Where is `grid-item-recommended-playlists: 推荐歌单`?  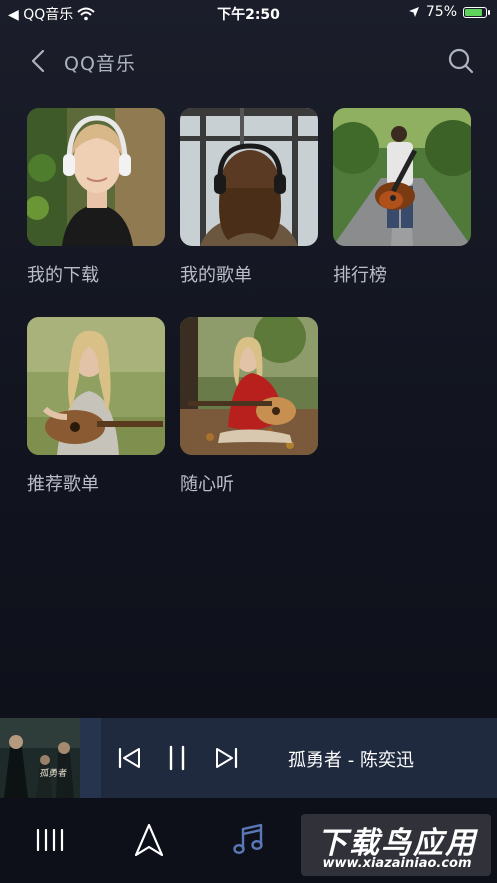
grid-item-recommended-playlists: 推荐歌单 is located at coordinates (96, 406).